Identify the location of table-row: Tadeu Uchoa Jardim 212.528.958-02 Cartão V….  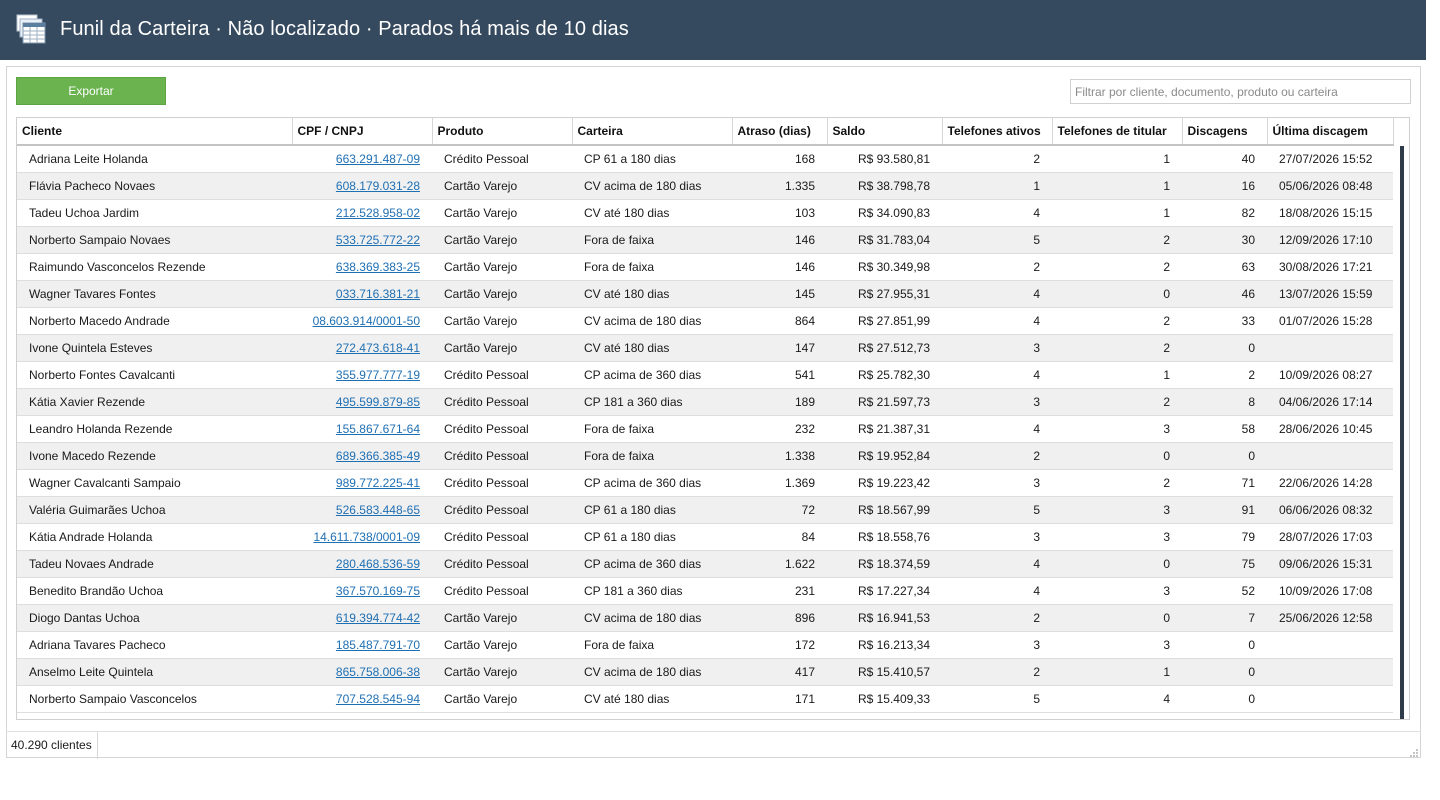
(705, 213).